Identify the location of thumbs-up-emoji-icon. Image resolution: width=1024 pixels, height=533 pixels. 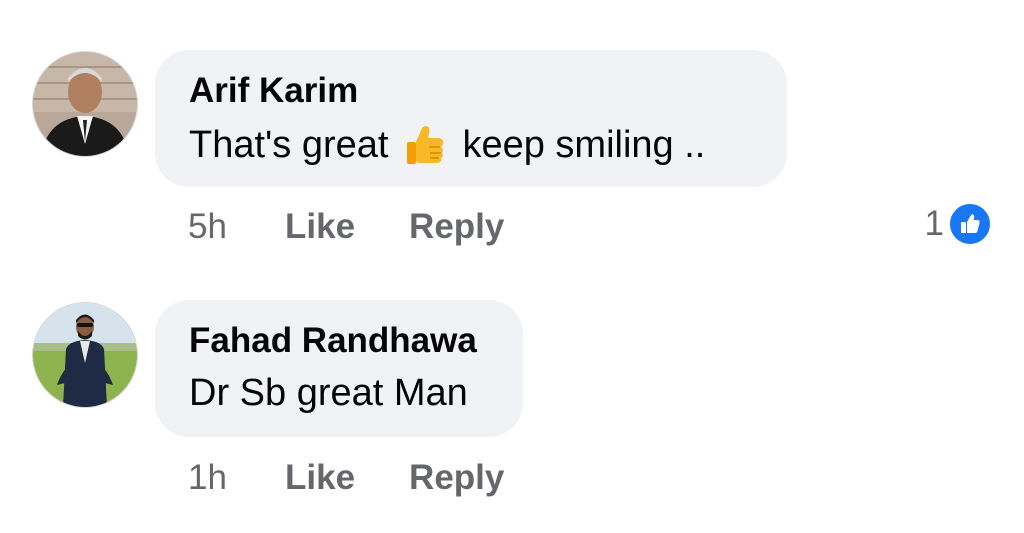
(425, 145).